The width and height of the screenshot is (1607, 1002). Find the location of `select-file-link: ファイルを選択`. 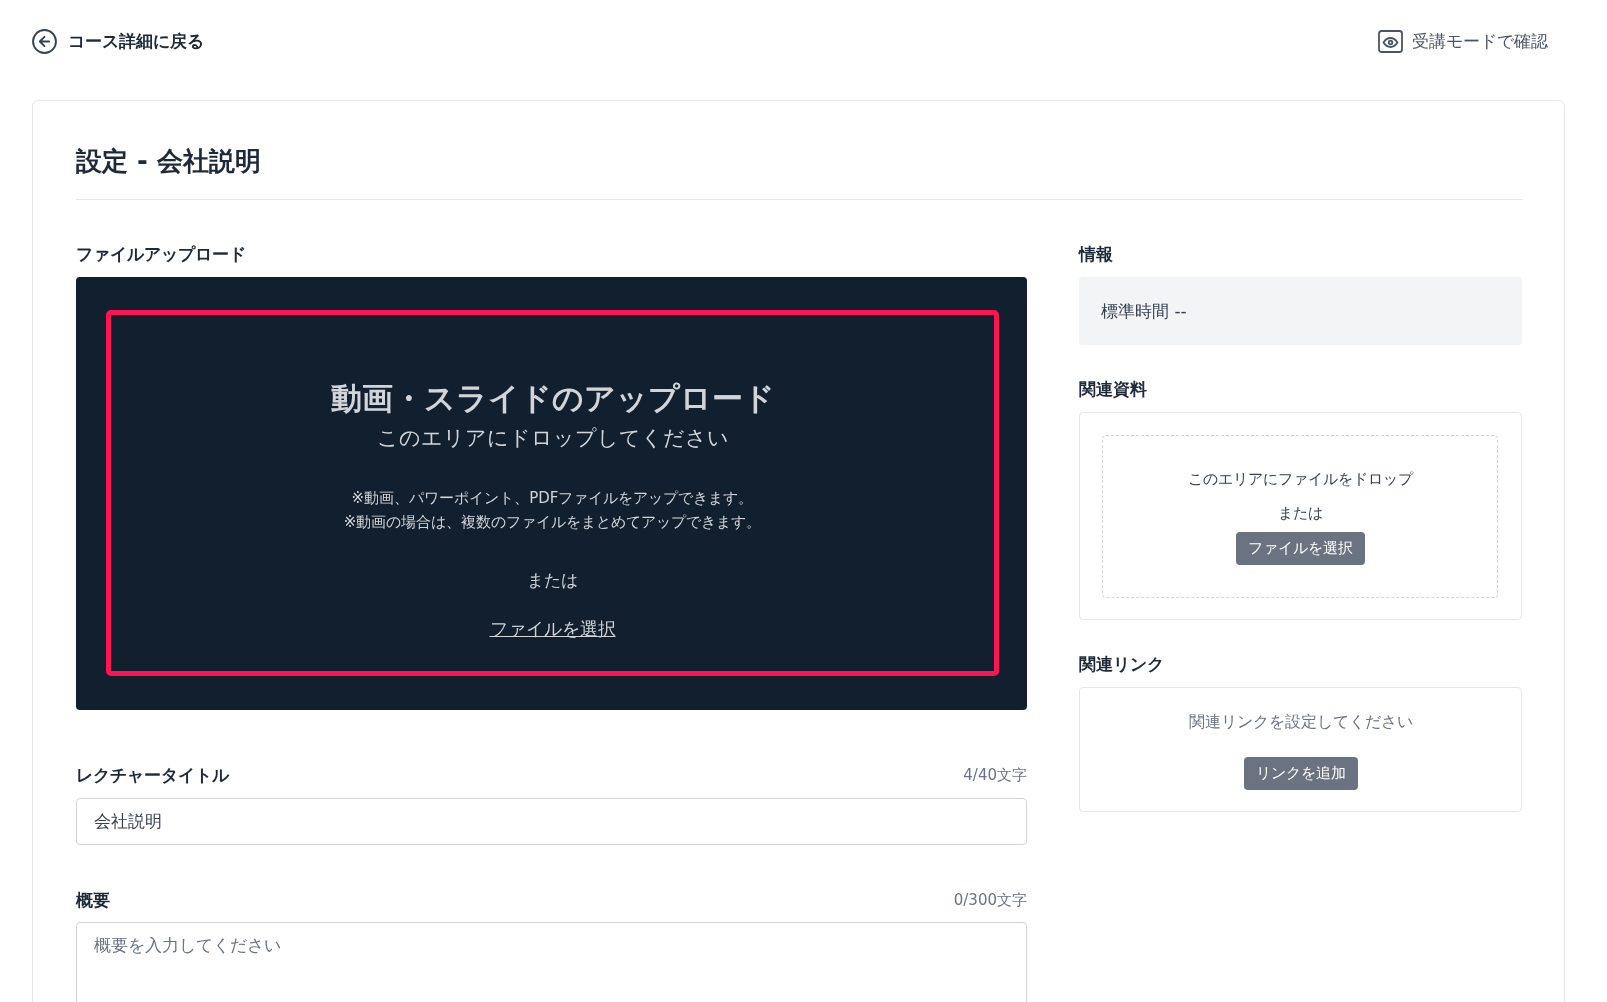

select-file-link: ファイルを選択 is located at coordinates (552, 629).